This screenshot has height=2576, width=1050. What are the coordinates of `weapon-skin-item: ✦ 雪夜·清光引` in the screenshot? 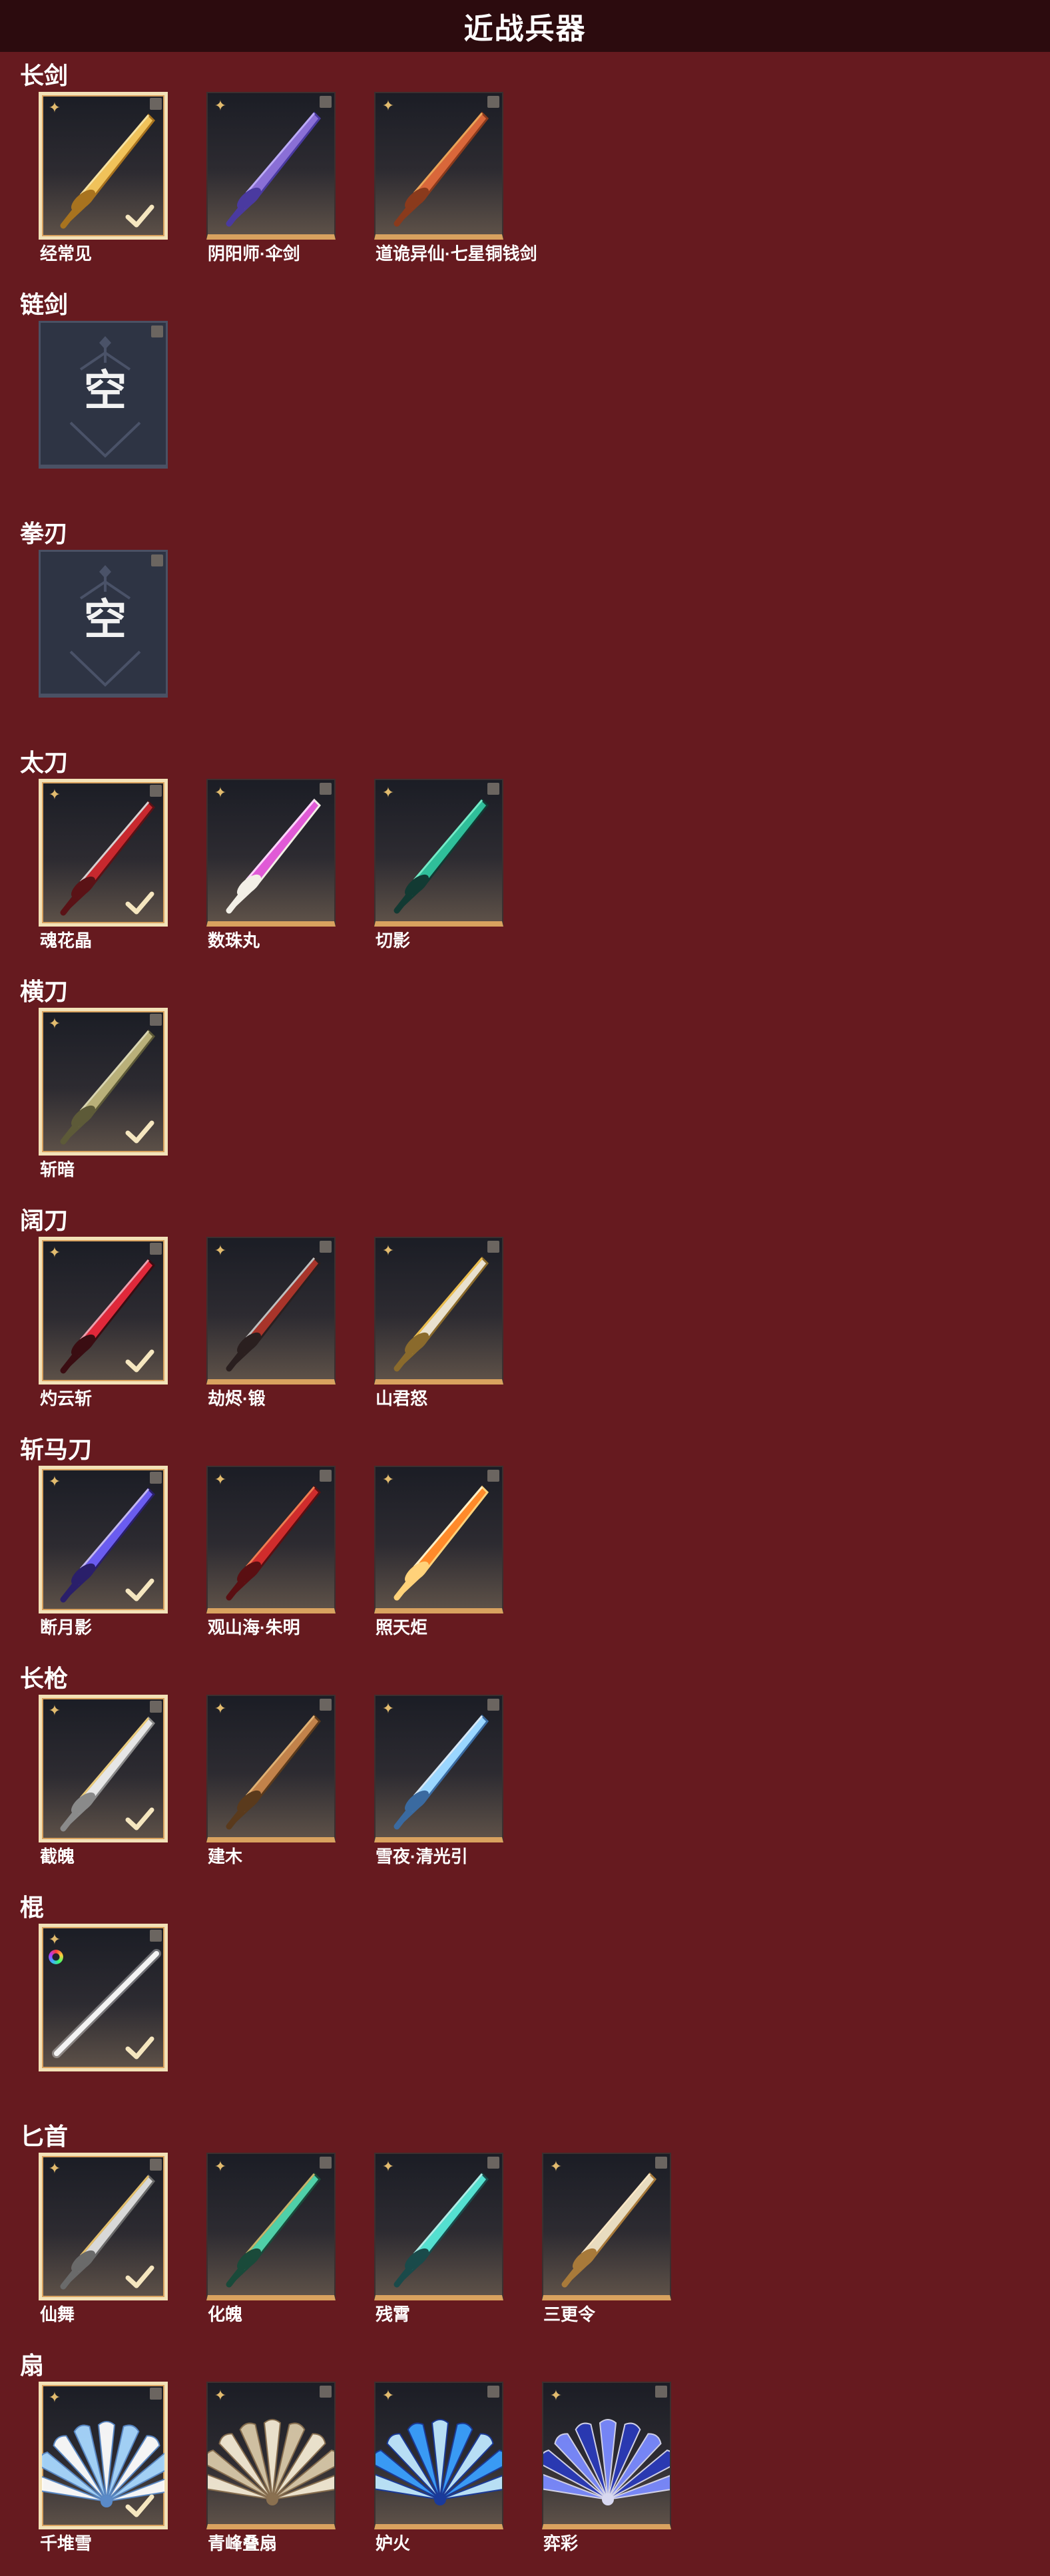 It's located at (438, 1788).